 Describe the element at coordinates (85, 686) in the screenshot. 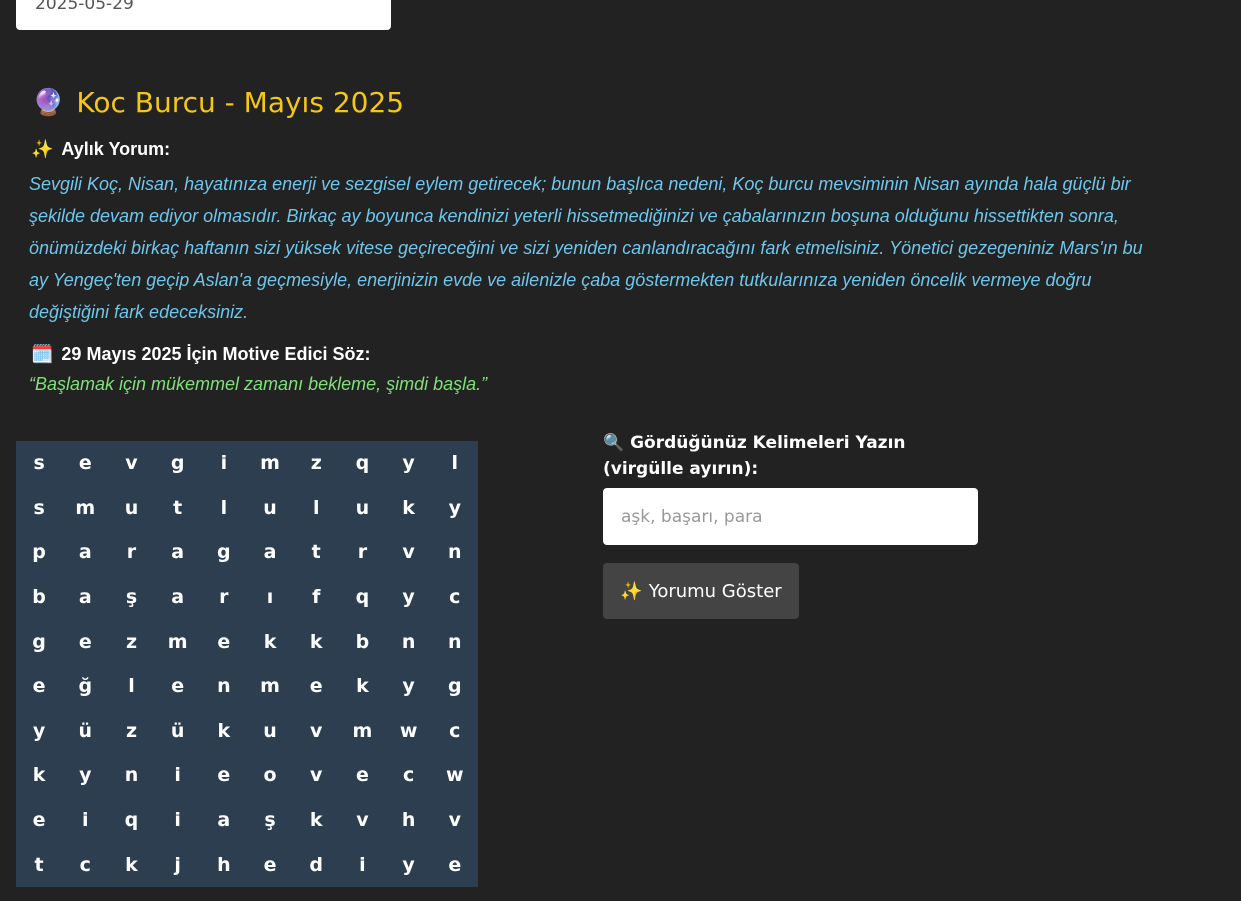

I see `grid-cell: ğ` at that location.